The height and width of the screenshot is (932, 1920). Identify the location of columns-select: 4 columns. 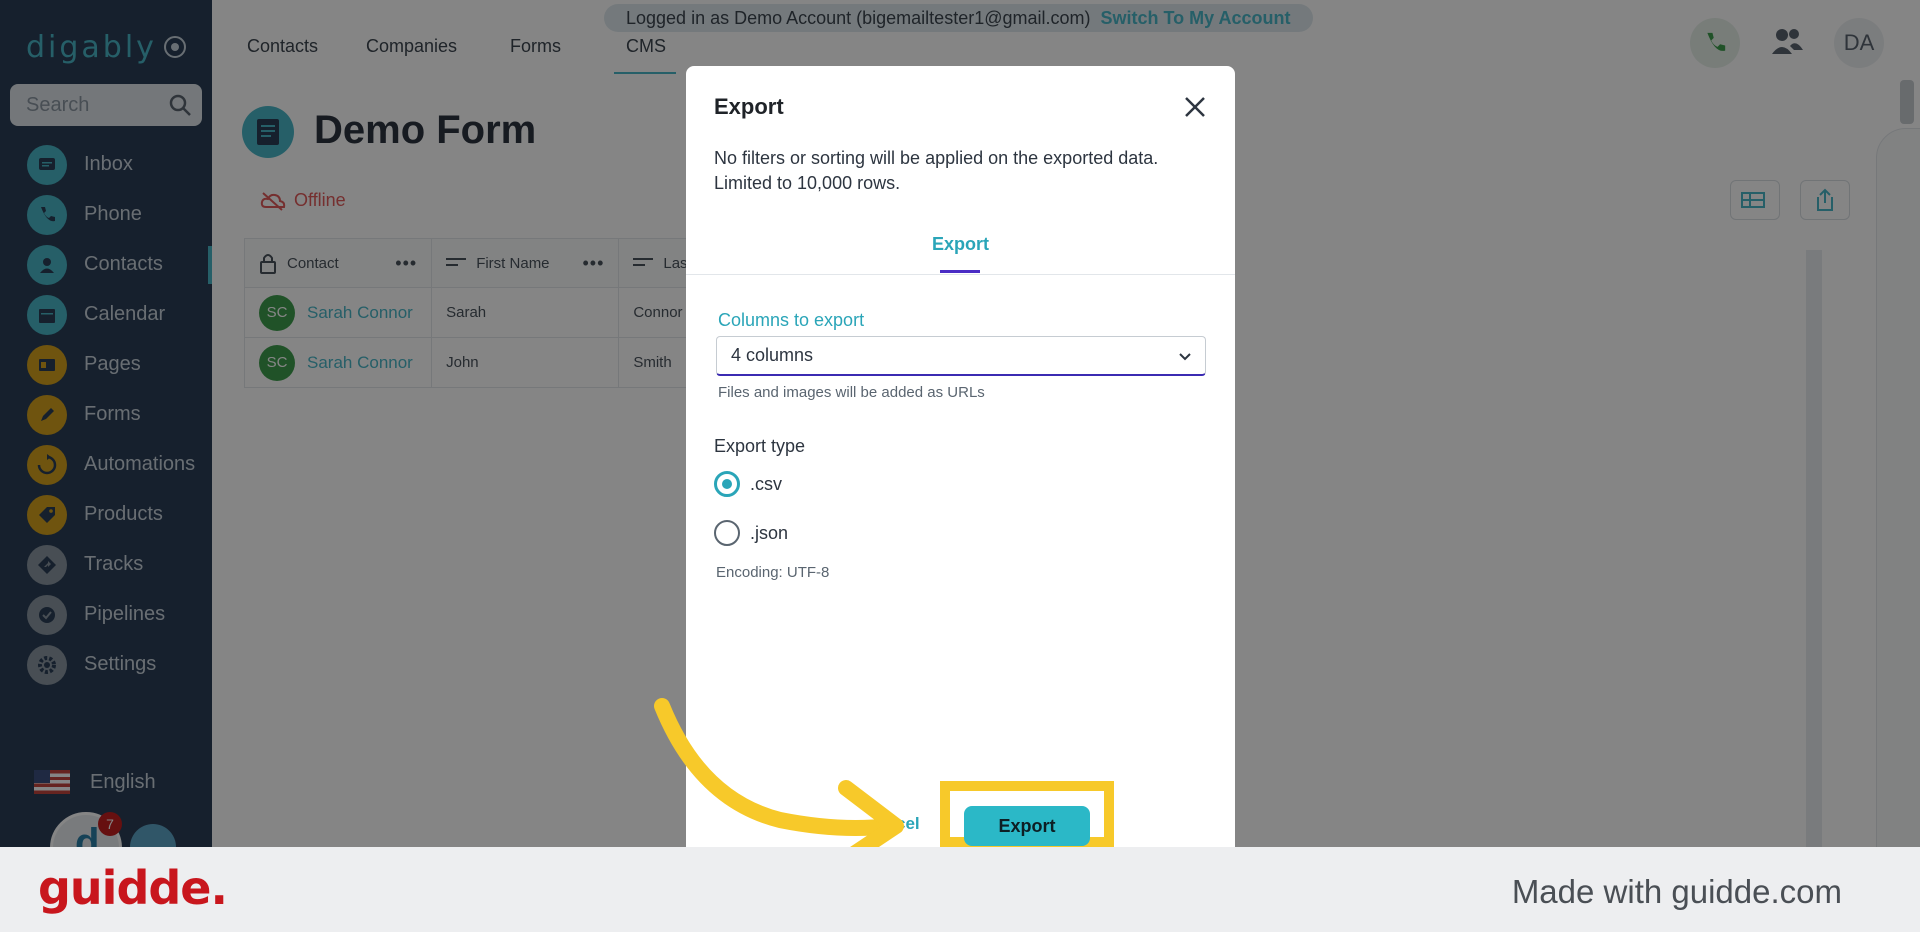
(961, 356).